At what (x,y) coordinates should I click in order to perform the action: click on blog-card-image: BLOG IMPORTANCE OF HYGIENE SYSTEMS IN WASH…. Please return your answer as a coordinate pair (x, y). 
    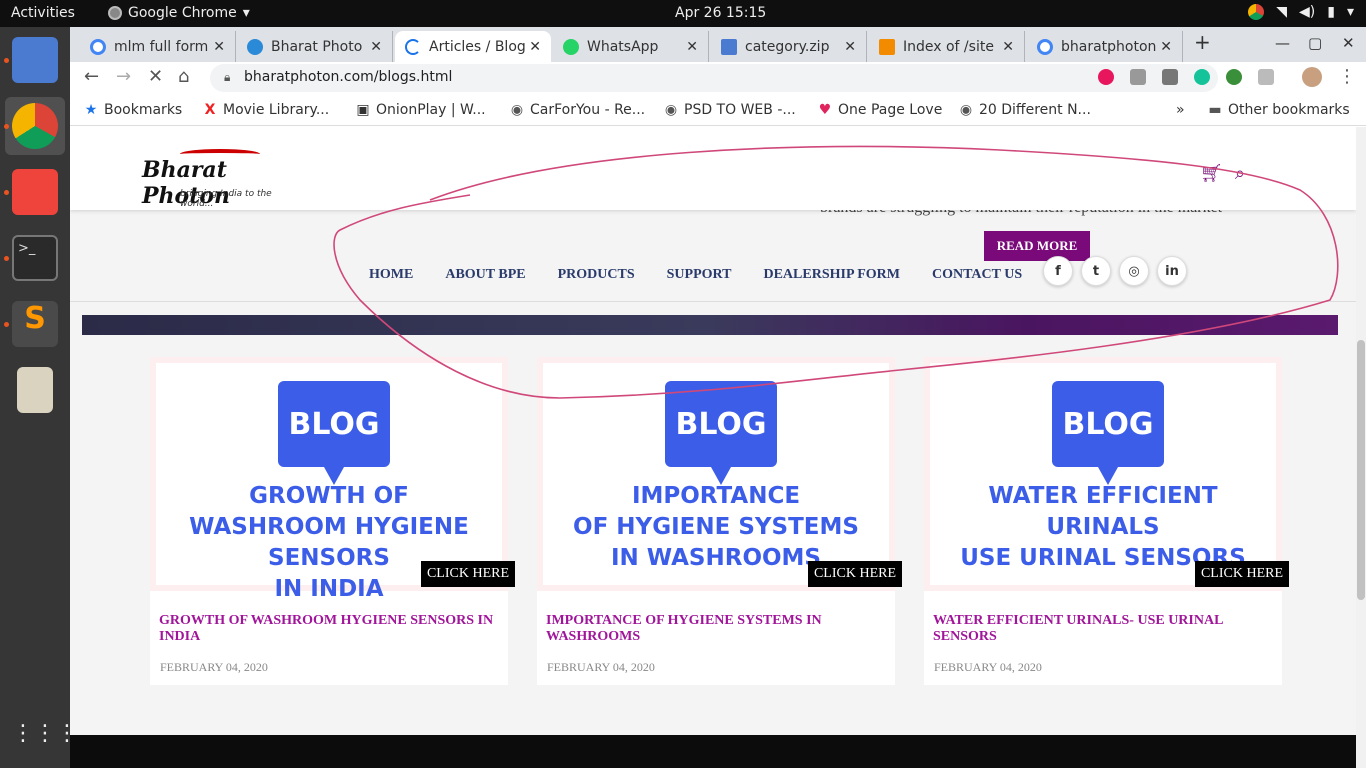
    Looking at the image, I should click on (716, 474).